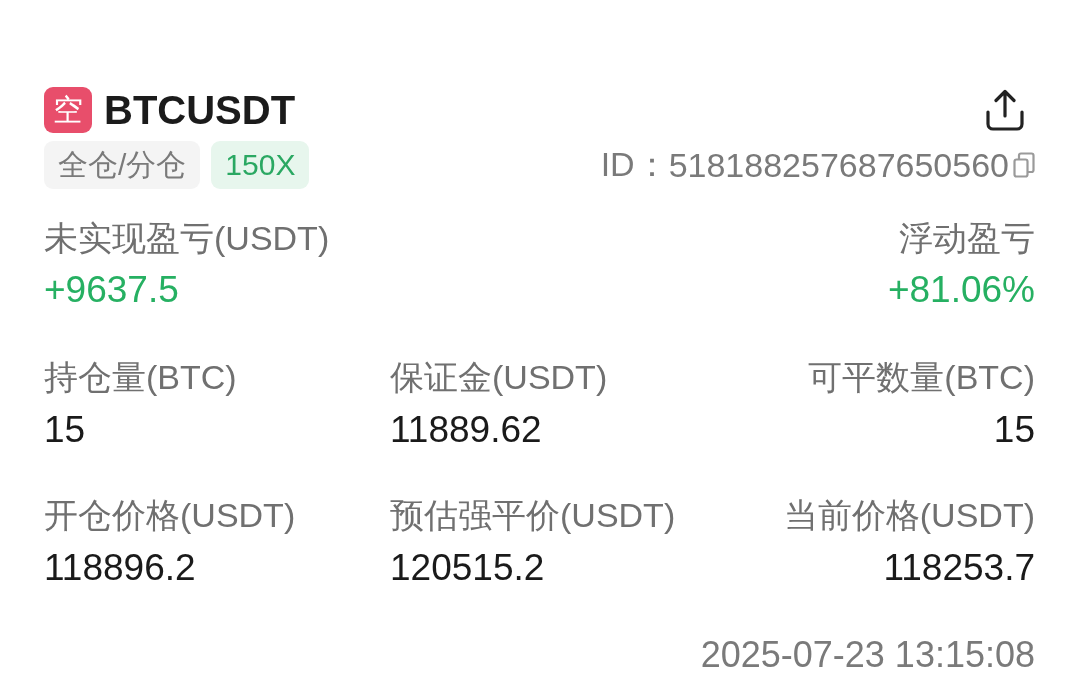  I want to click on order-id: 518188257687650560, so click(838, 165).